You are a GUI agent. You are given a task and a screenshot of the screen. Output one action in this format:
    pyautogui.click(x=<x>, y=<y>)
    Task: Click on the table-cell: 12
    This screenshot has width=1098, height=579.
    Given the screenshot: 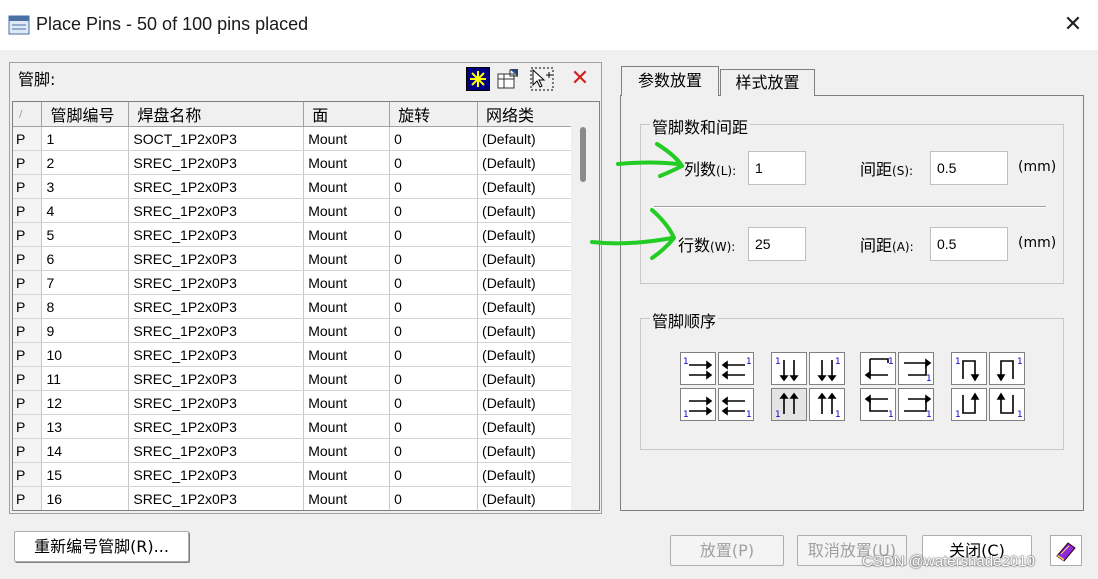 What is the action you would take?
    pyautogui.click(x=85, y=402)
    